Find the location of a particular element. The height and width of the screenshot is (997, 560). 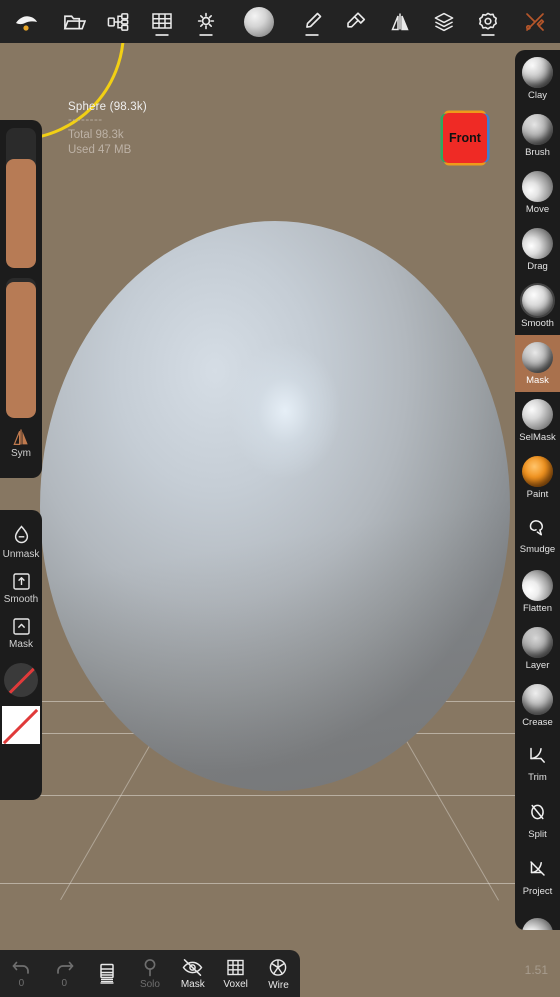

tool-label: Crease is located at coordinates (537, 722).